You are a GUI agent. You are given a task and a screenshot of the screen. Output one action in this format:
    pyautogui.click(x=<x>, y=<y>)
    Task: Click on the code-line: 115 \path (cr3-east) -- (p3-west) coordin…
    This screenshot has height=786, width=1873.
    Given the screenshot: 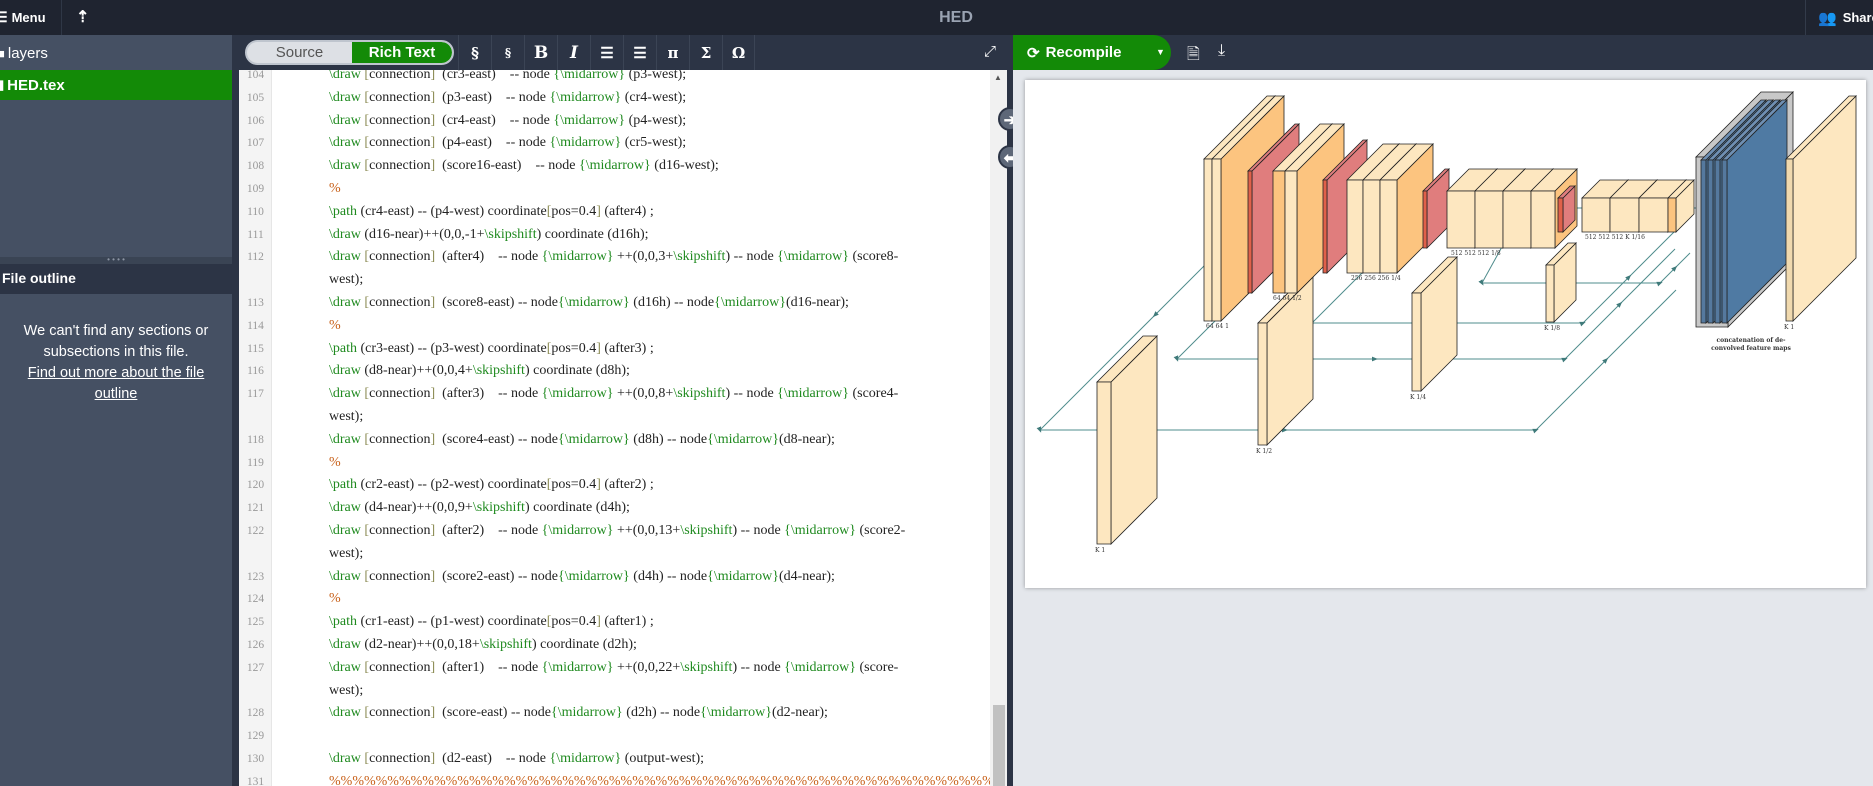 What is the action you would take?
    pyautogui.click(x=614, y=349)
    